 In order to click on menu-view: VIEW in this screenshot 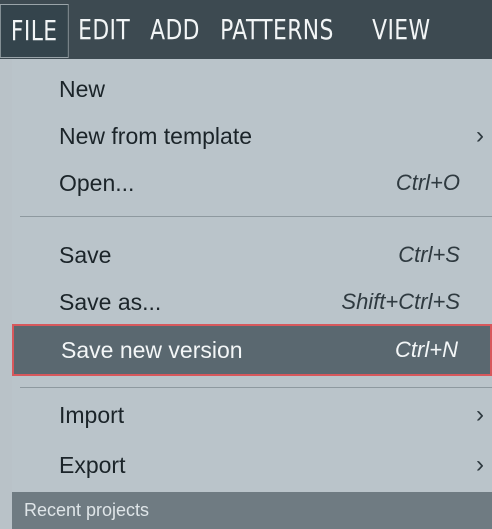, I will do `click(401, 29)`.